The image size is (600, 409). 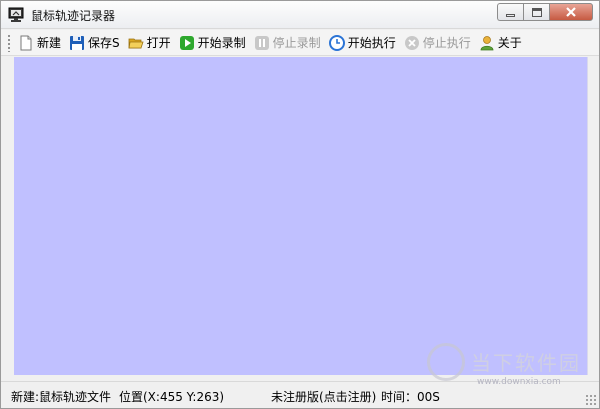 I want to click on save-label: 保存S, so click(x=104, y=43).